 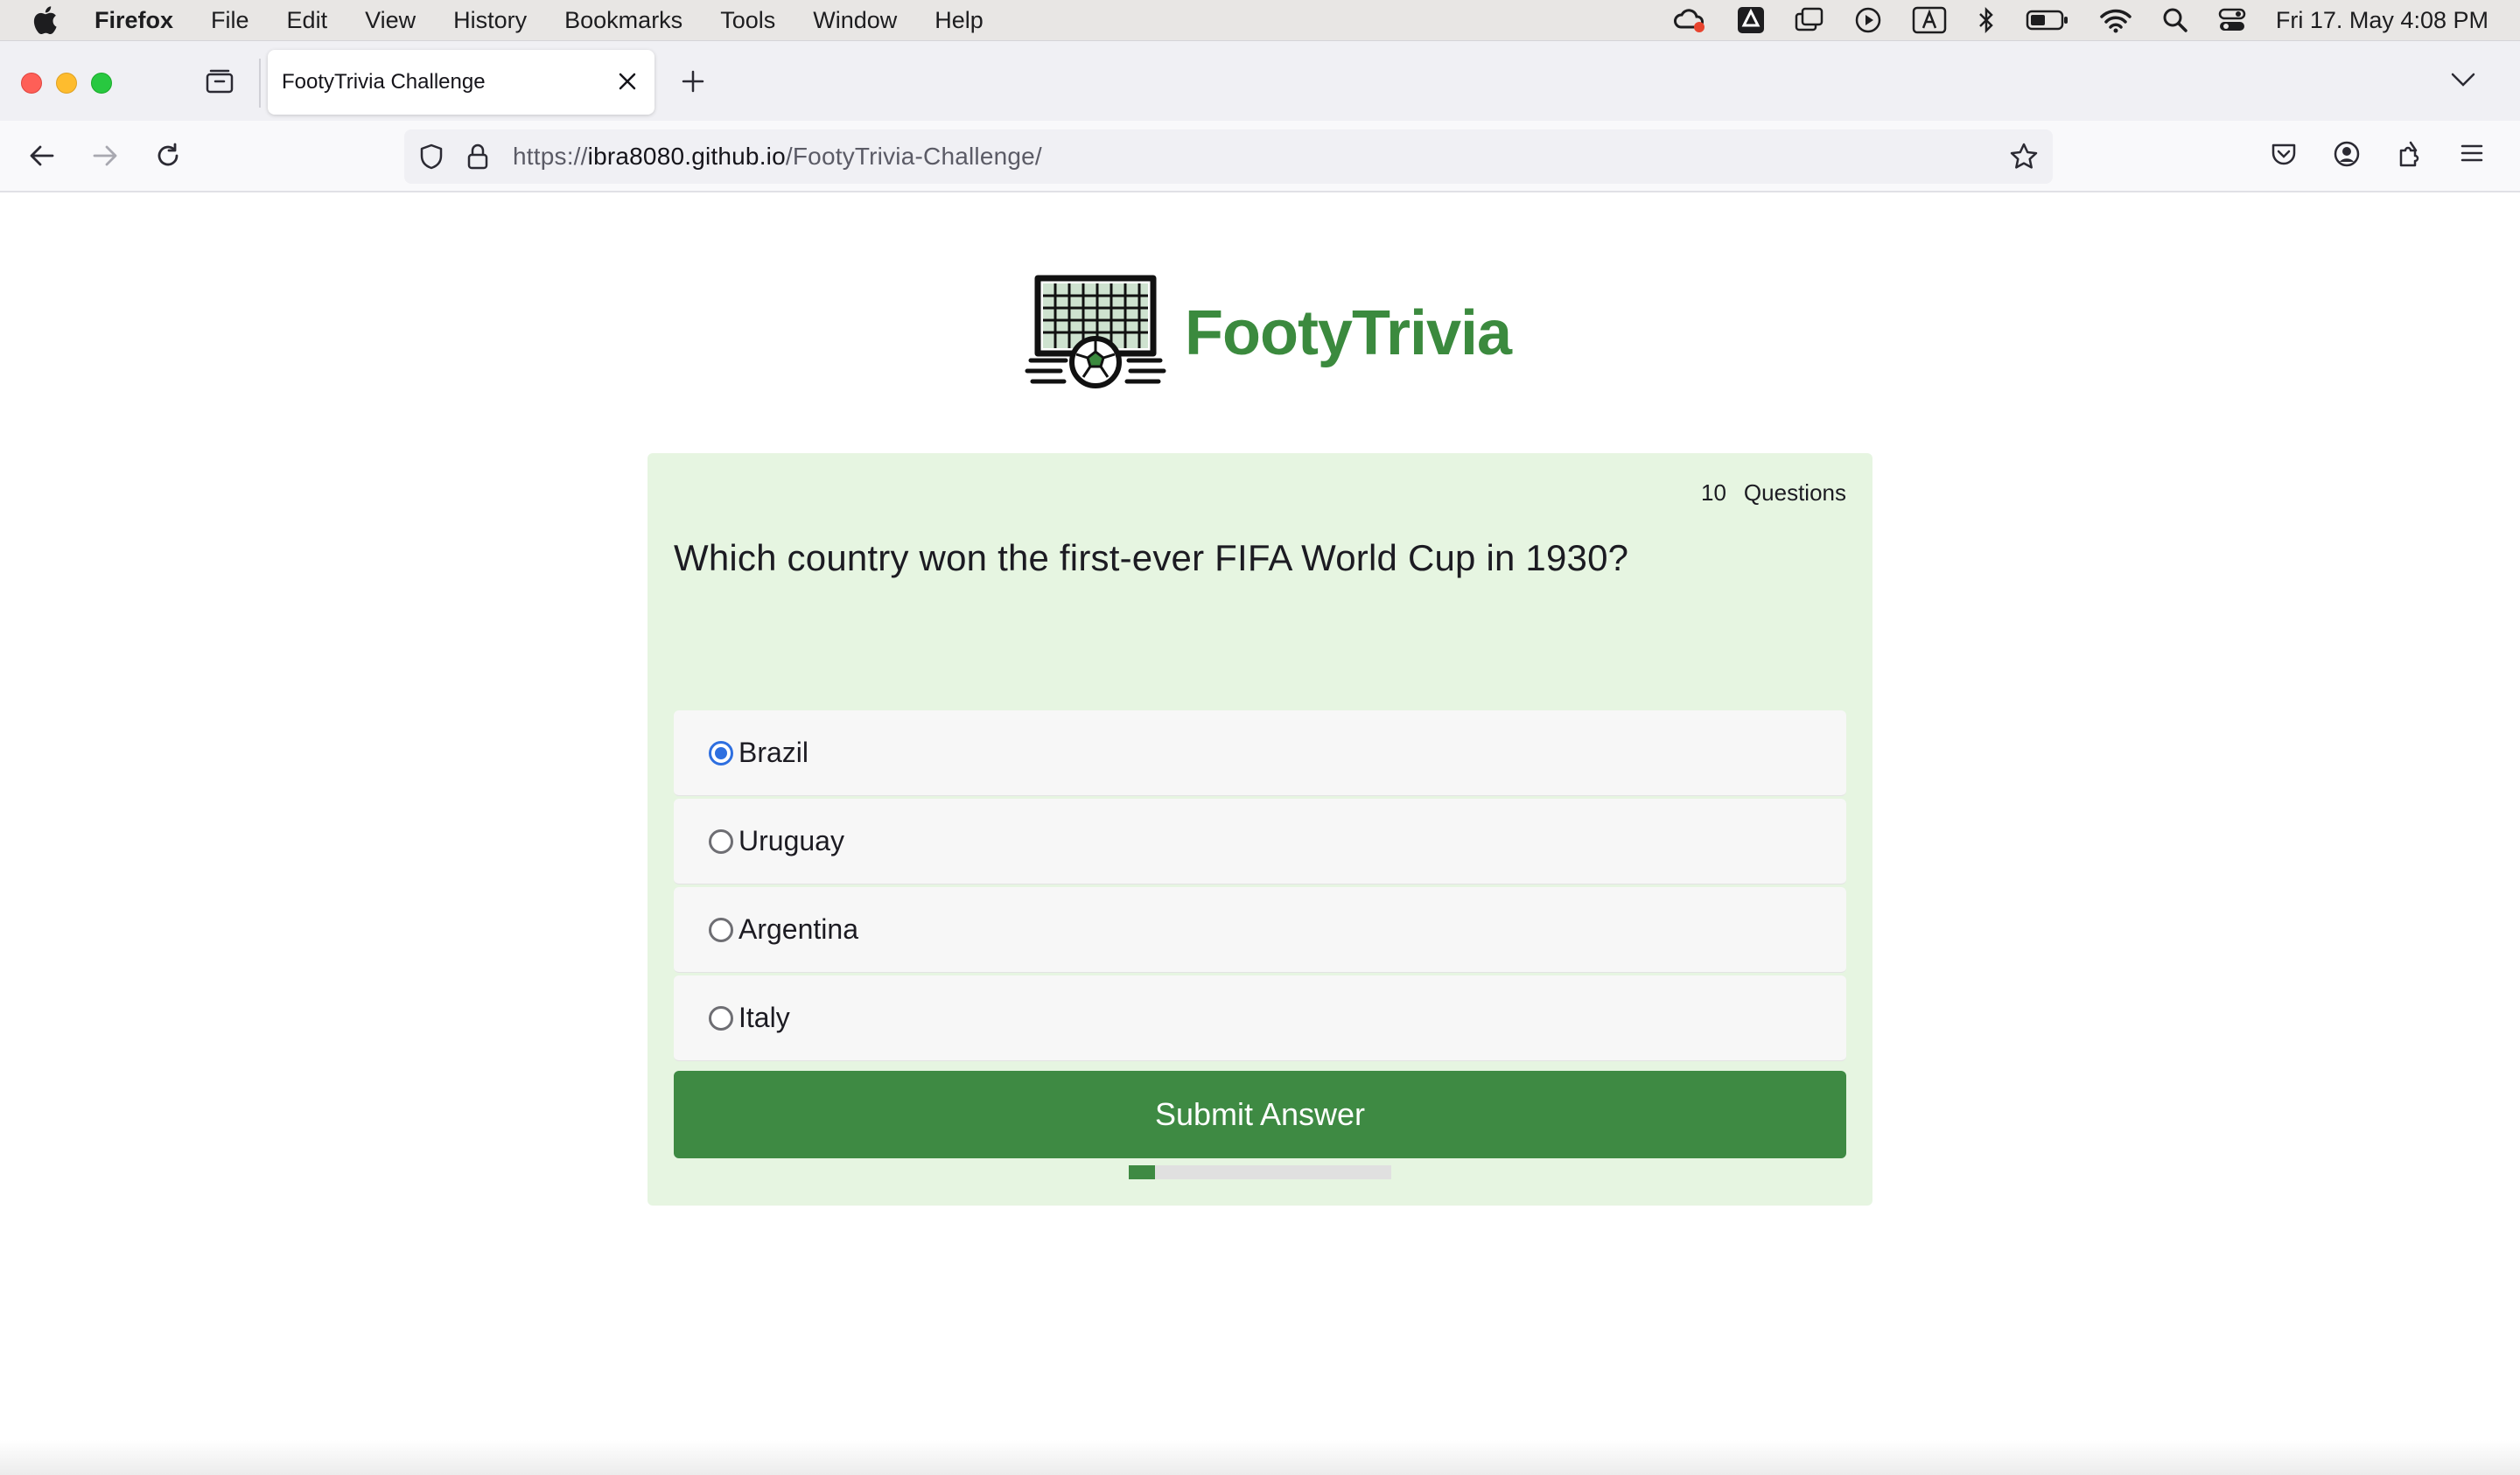 What do you see at coordinates (1260, 1018) in the screenshot?
I see `answer-option-italy: Italy` at bounding box center [1260, 1018].